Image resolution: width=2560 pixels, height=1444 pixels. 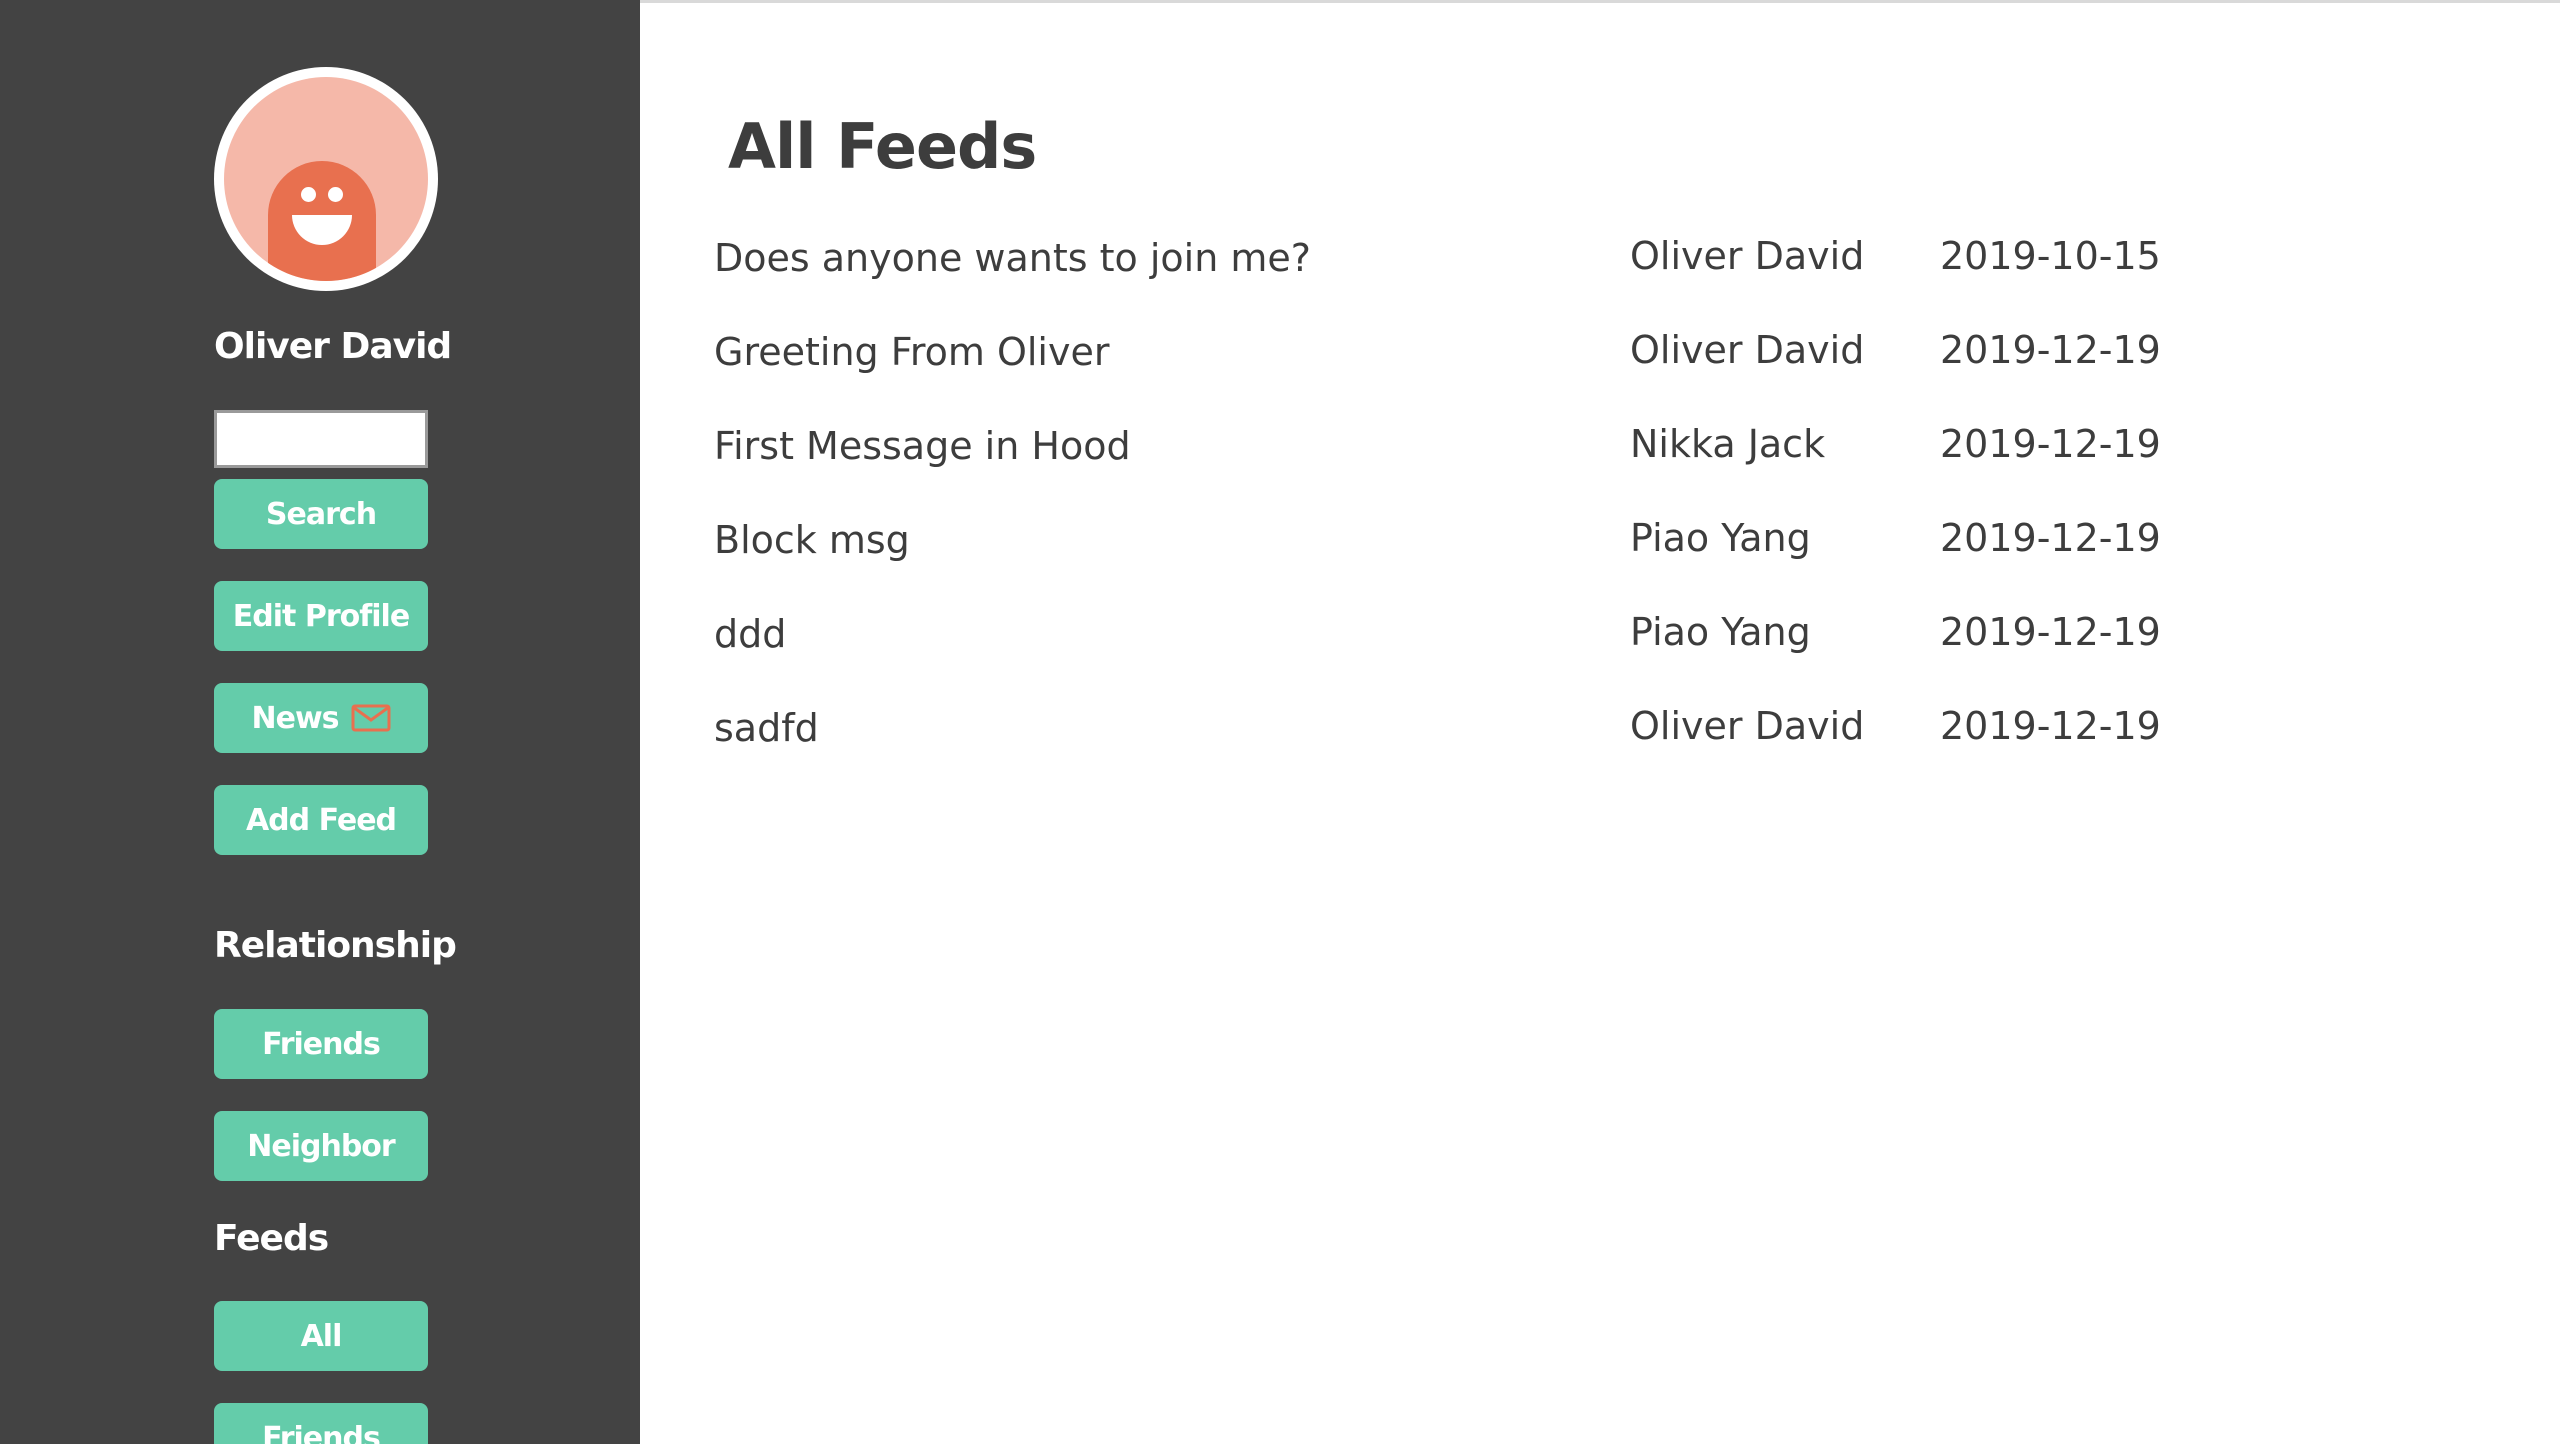 I want to click on add-feed-button-label: Add Feed, so click(x=321, y=820).